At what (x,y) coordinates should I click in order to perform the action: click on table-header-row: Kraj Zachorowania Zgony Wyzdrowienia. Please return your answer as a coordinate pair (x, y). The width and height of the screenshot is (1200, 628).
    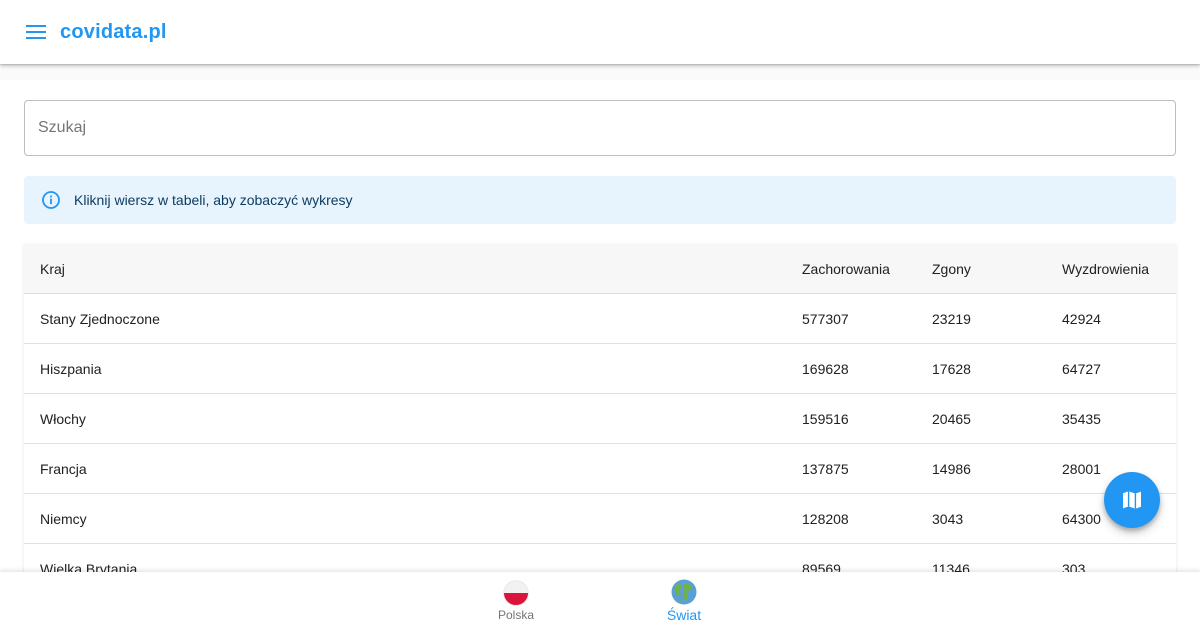
    Looking at the image, I should click on (600, 269).